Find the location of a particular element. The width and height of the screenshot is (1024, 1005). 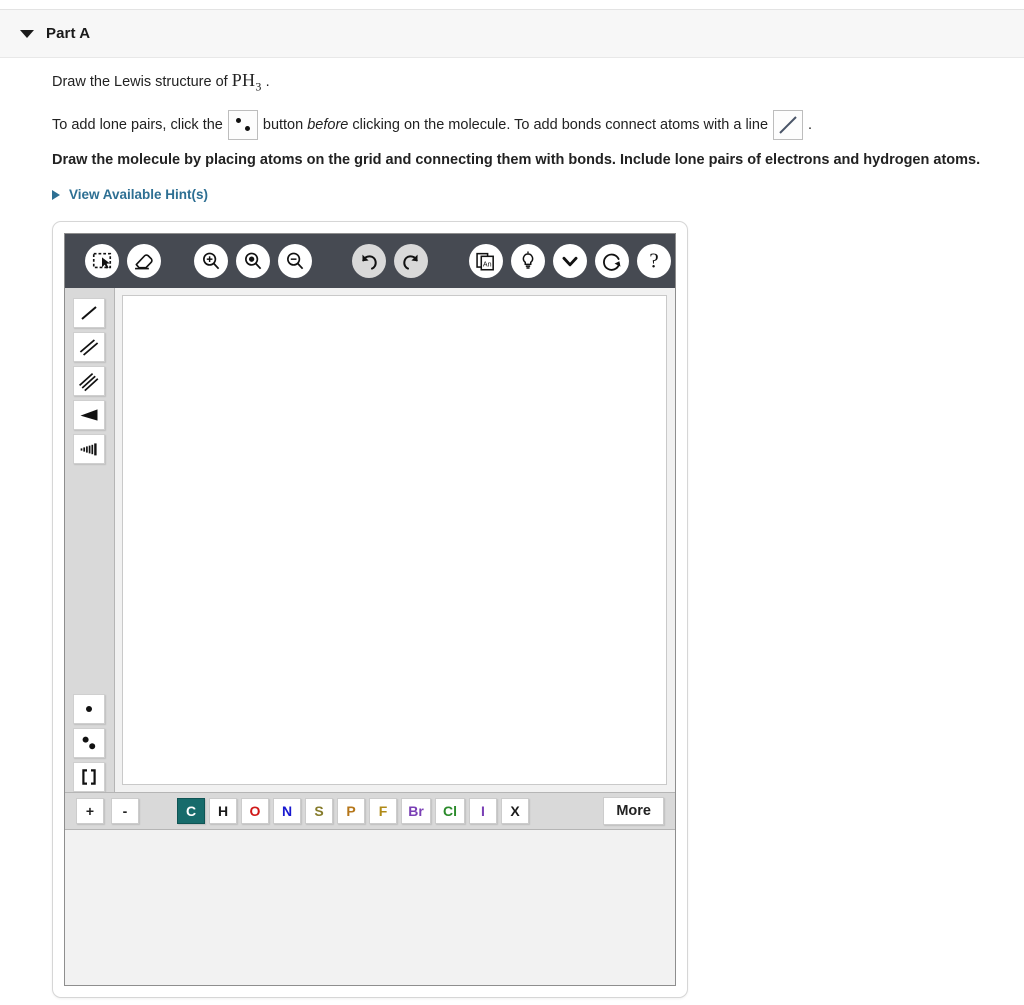

marquee-select-icon is located at coordinates (101, 261).